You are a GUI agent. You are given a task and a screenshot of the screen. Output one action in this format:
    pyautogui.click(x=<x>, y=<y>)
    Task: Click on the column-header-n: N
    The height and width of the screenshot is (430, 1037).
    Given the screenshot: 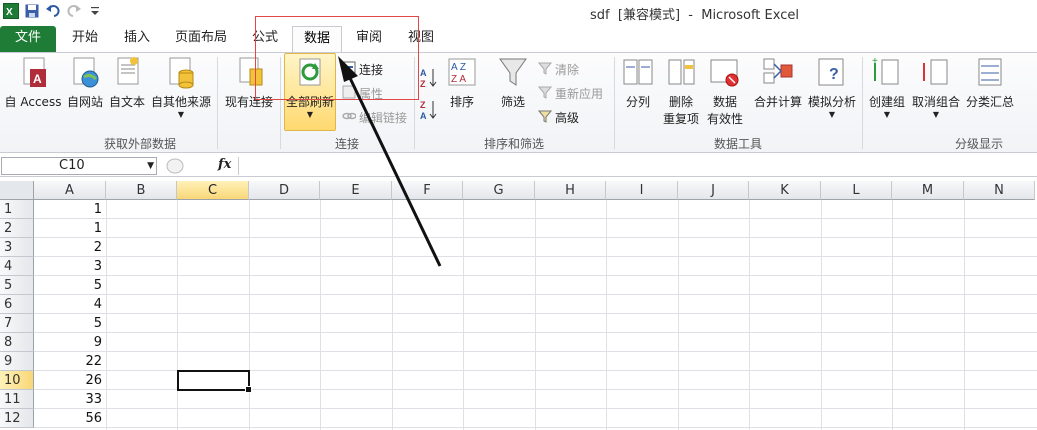 What is the action you would take?
    pyautogui.click(x=999, y=190)
    